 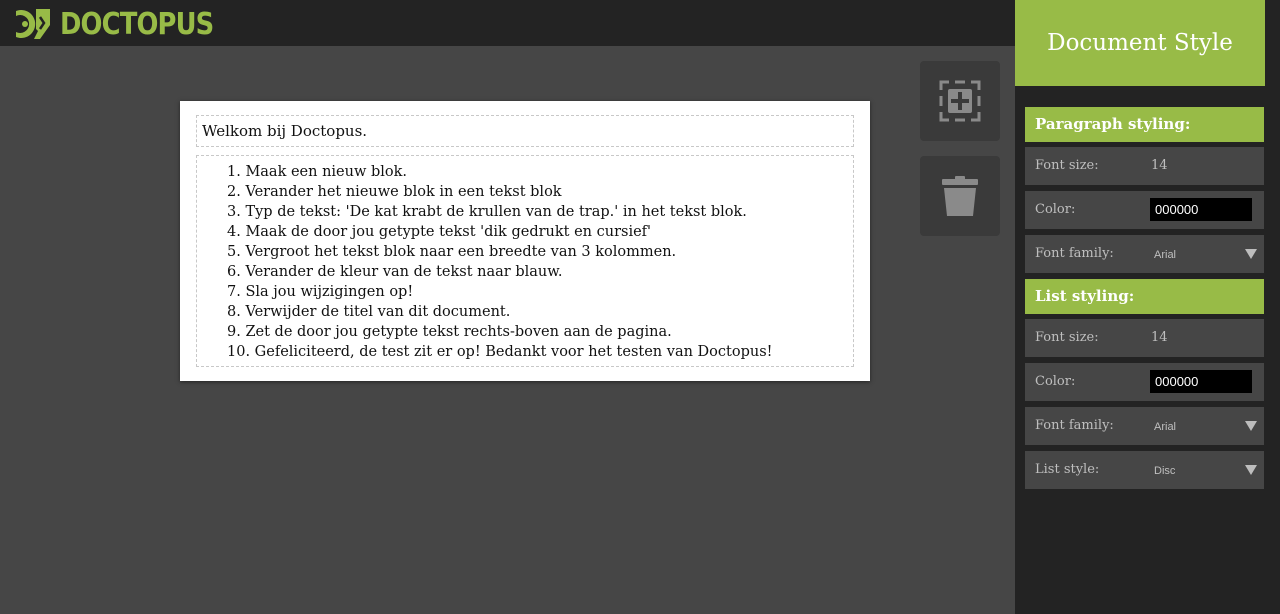 I want to click on sidebar-header: Document Style, so click(x=1140, y=43).